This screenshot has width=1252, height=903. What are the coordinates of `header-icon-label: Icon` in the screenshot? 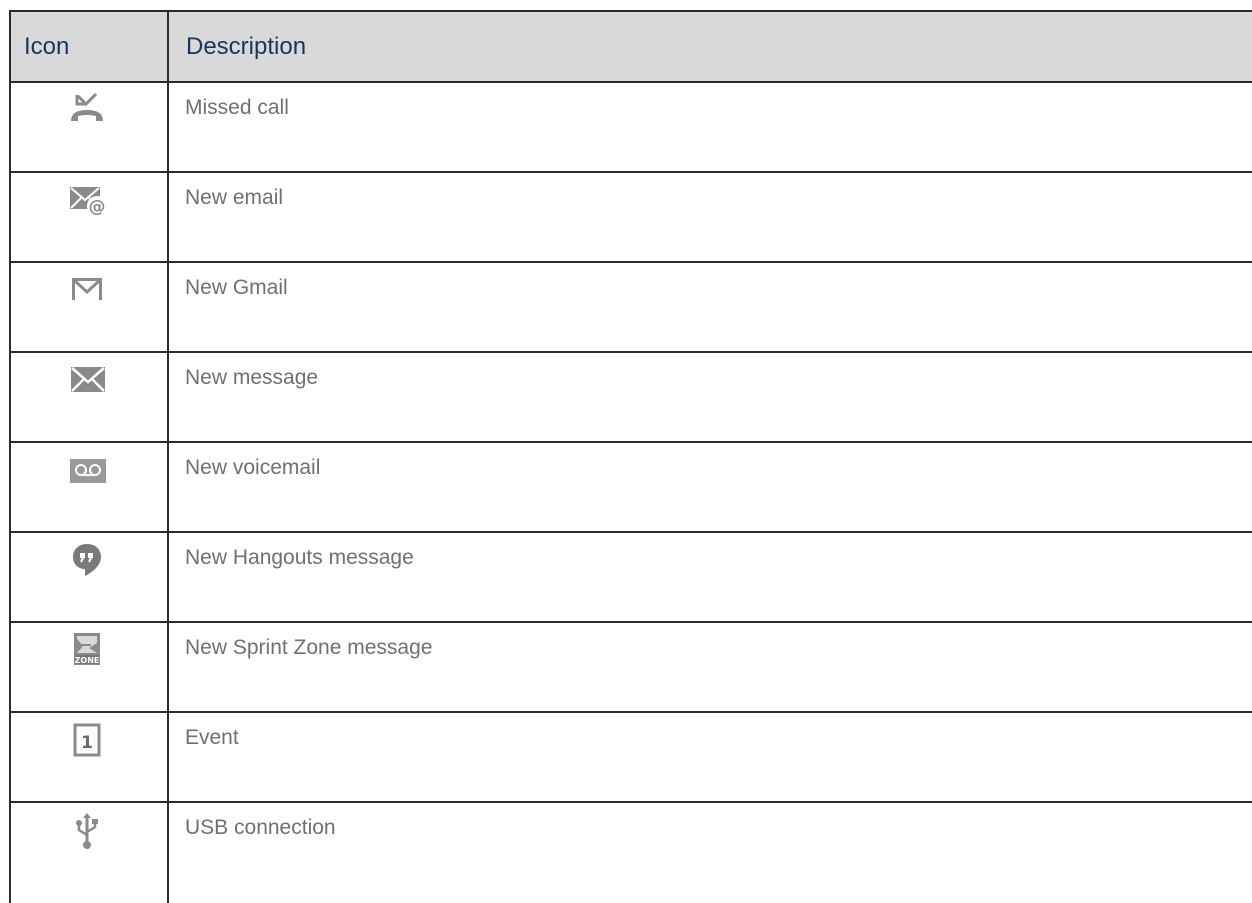 It's located at (47, 46).